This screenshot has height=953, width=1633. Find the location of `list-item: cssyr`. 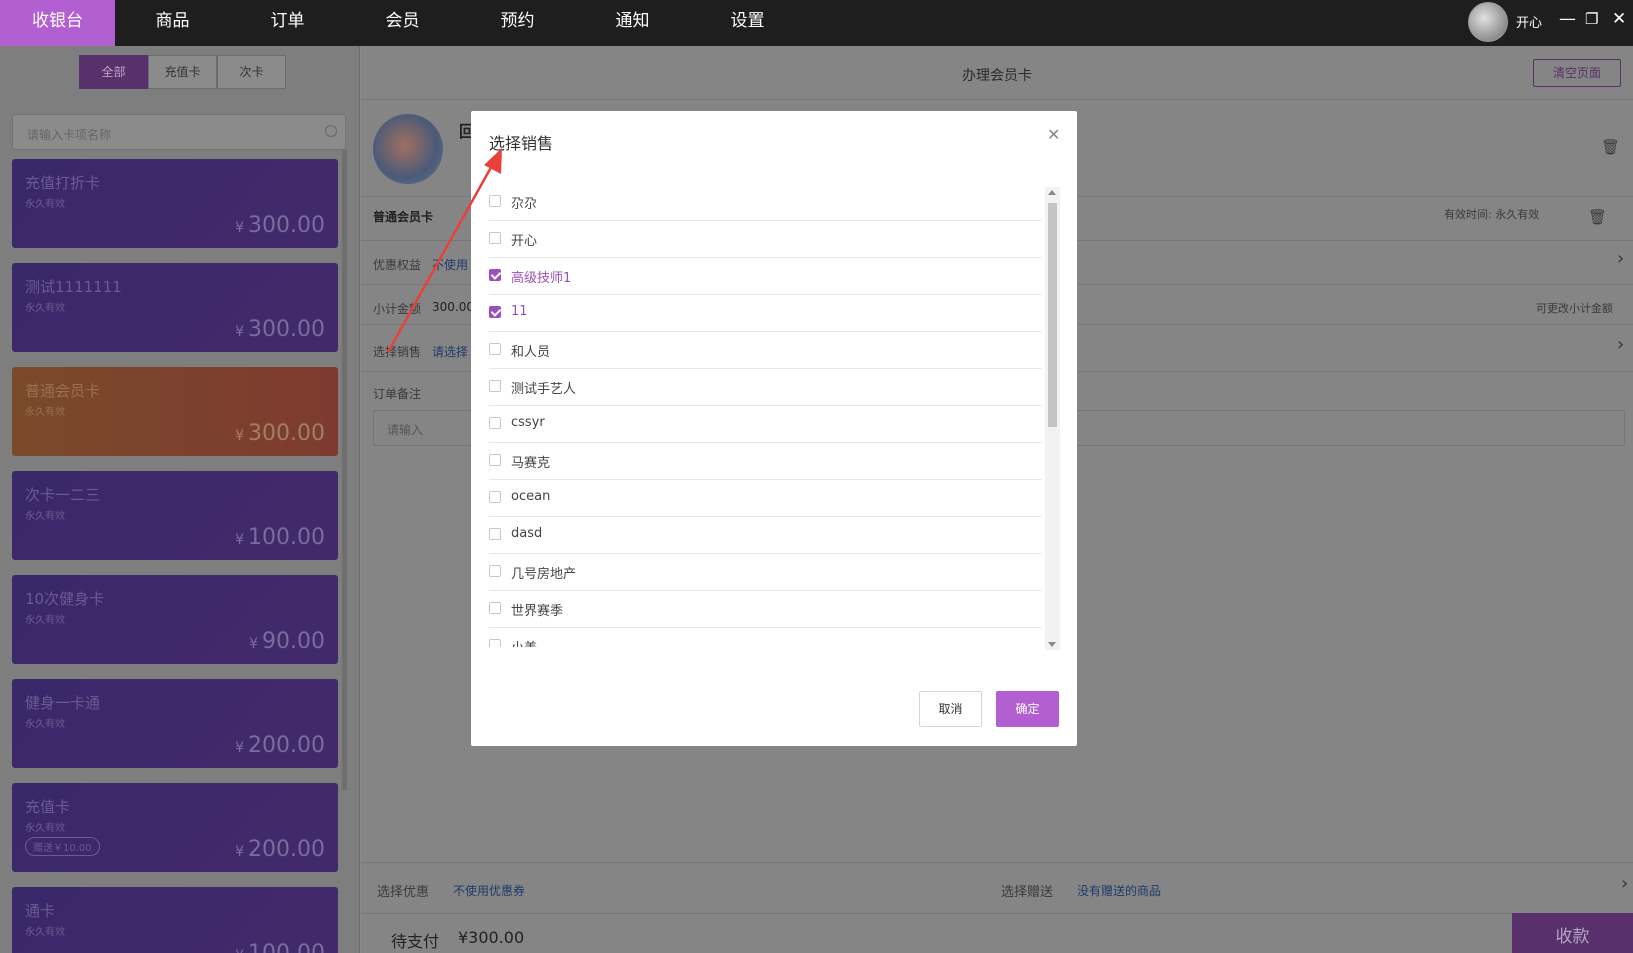

list-item: cssyr is located at coordinates (765, 424).